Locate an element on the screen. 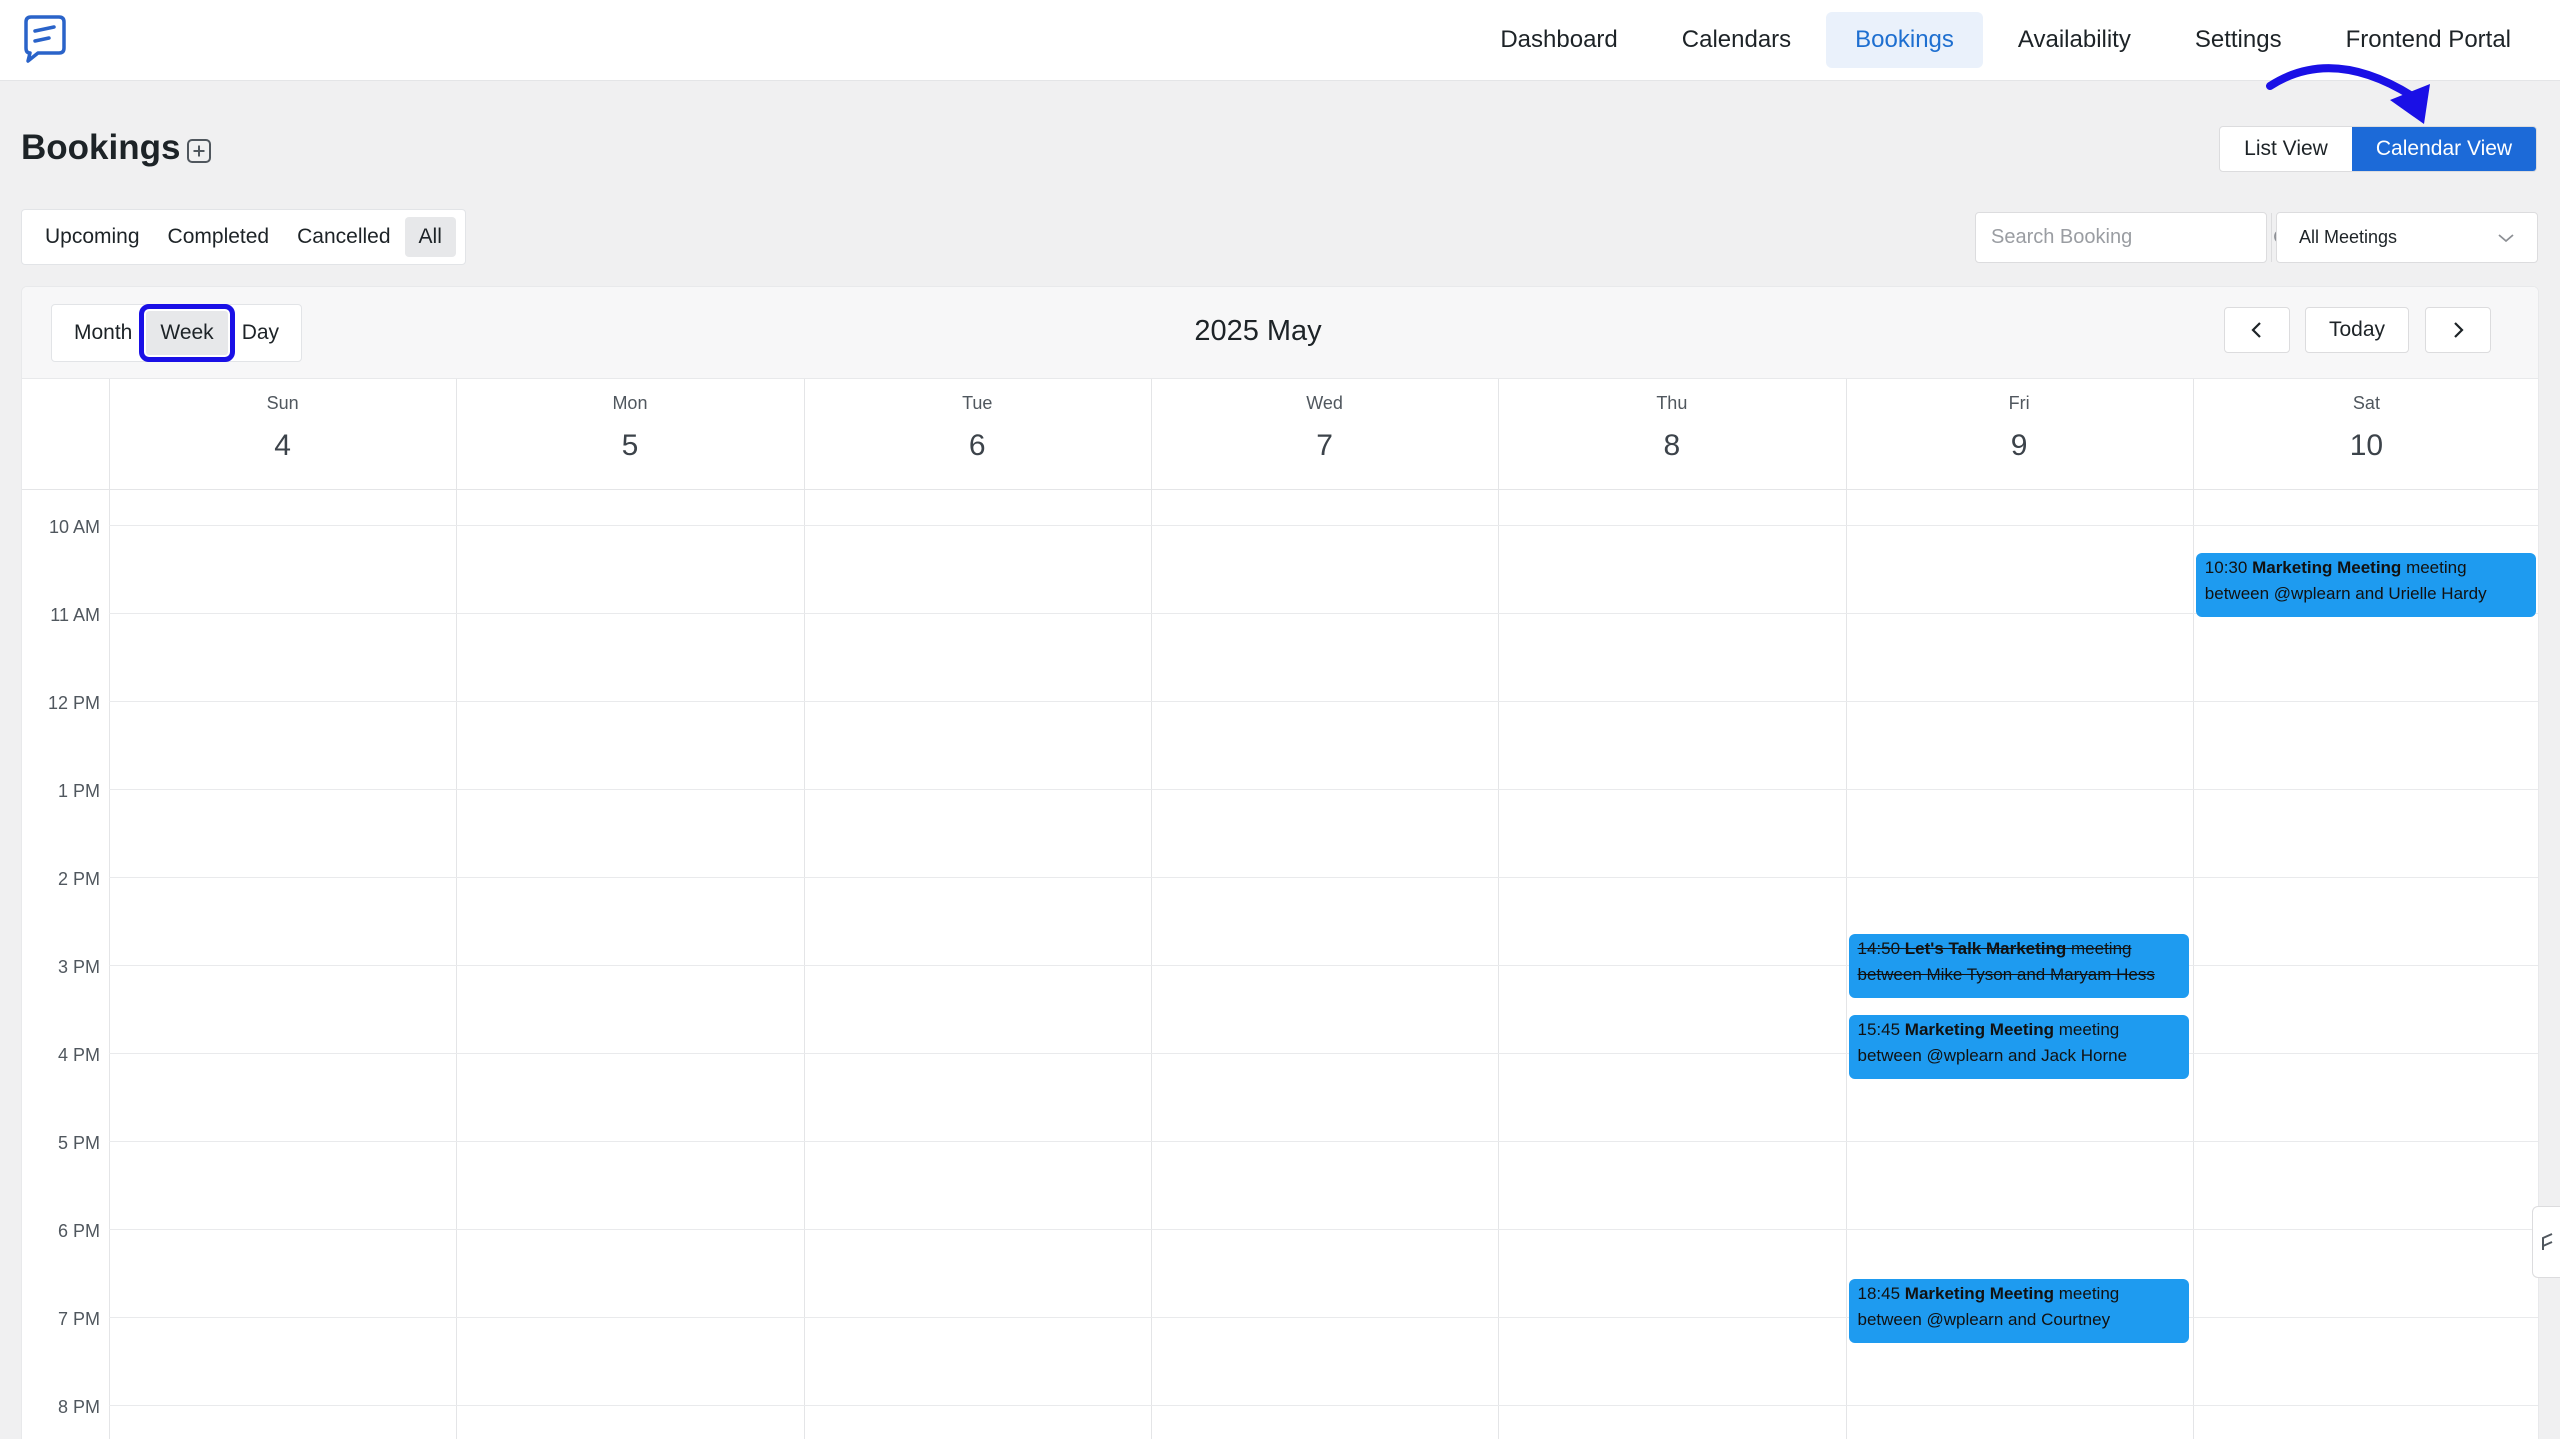 This screenshot has height=1439, width=2560. day-header-sat: Sat 10 is located at coordinates (2365, 434).